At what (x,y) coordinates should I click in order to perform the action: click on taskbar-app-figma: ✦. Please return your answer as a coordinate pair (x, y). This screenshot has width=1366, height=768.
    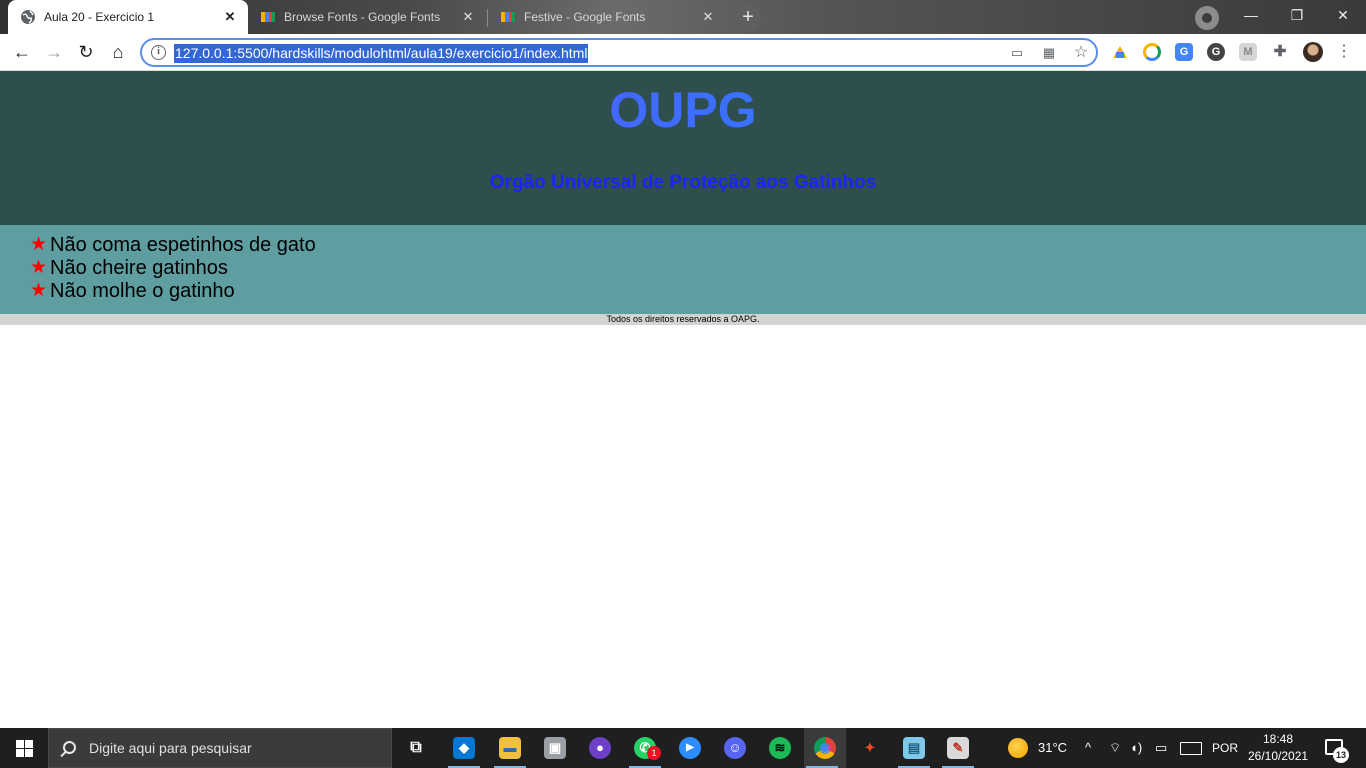
    Looking at the image, I should click on (870, 748).